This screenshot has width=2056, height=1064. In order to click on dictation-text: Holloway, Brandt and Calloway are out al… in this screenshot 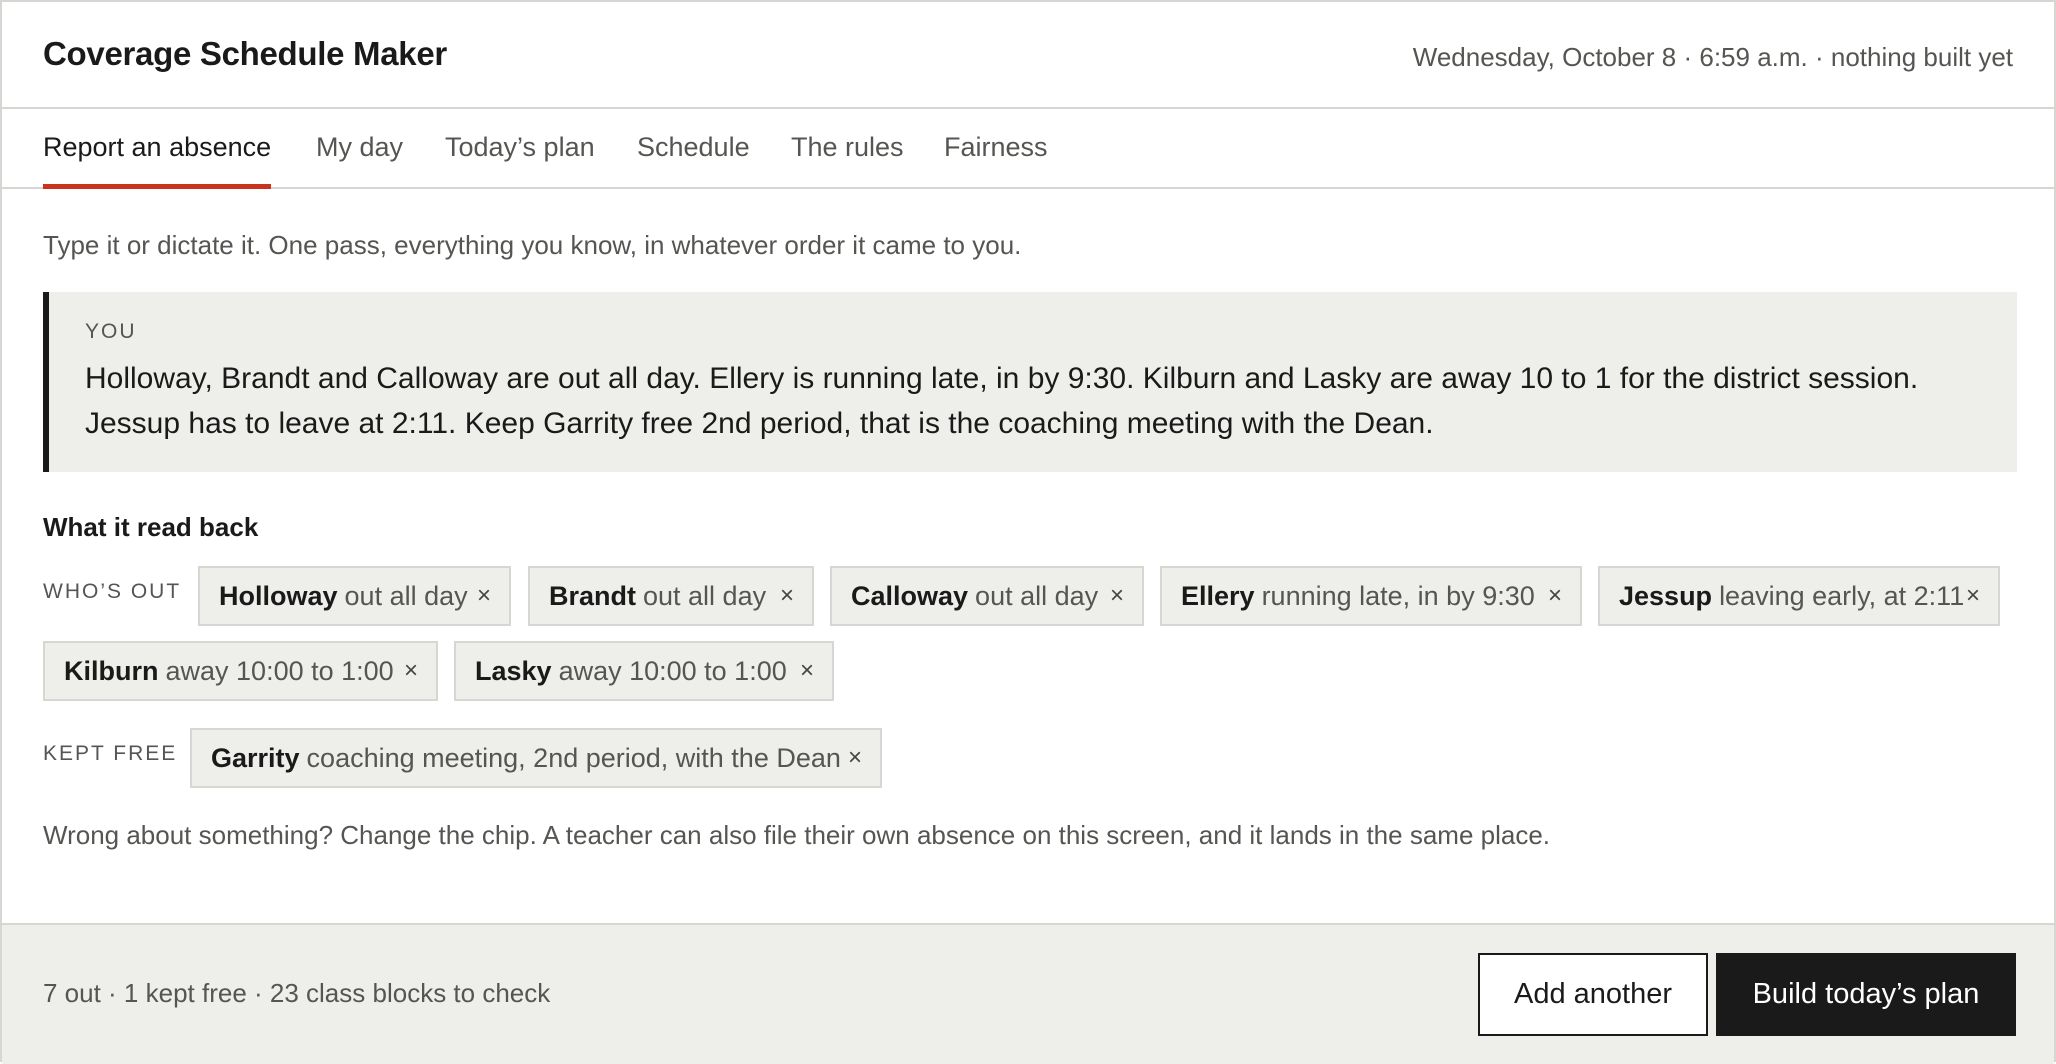, I will do `click(1035, 401)`.